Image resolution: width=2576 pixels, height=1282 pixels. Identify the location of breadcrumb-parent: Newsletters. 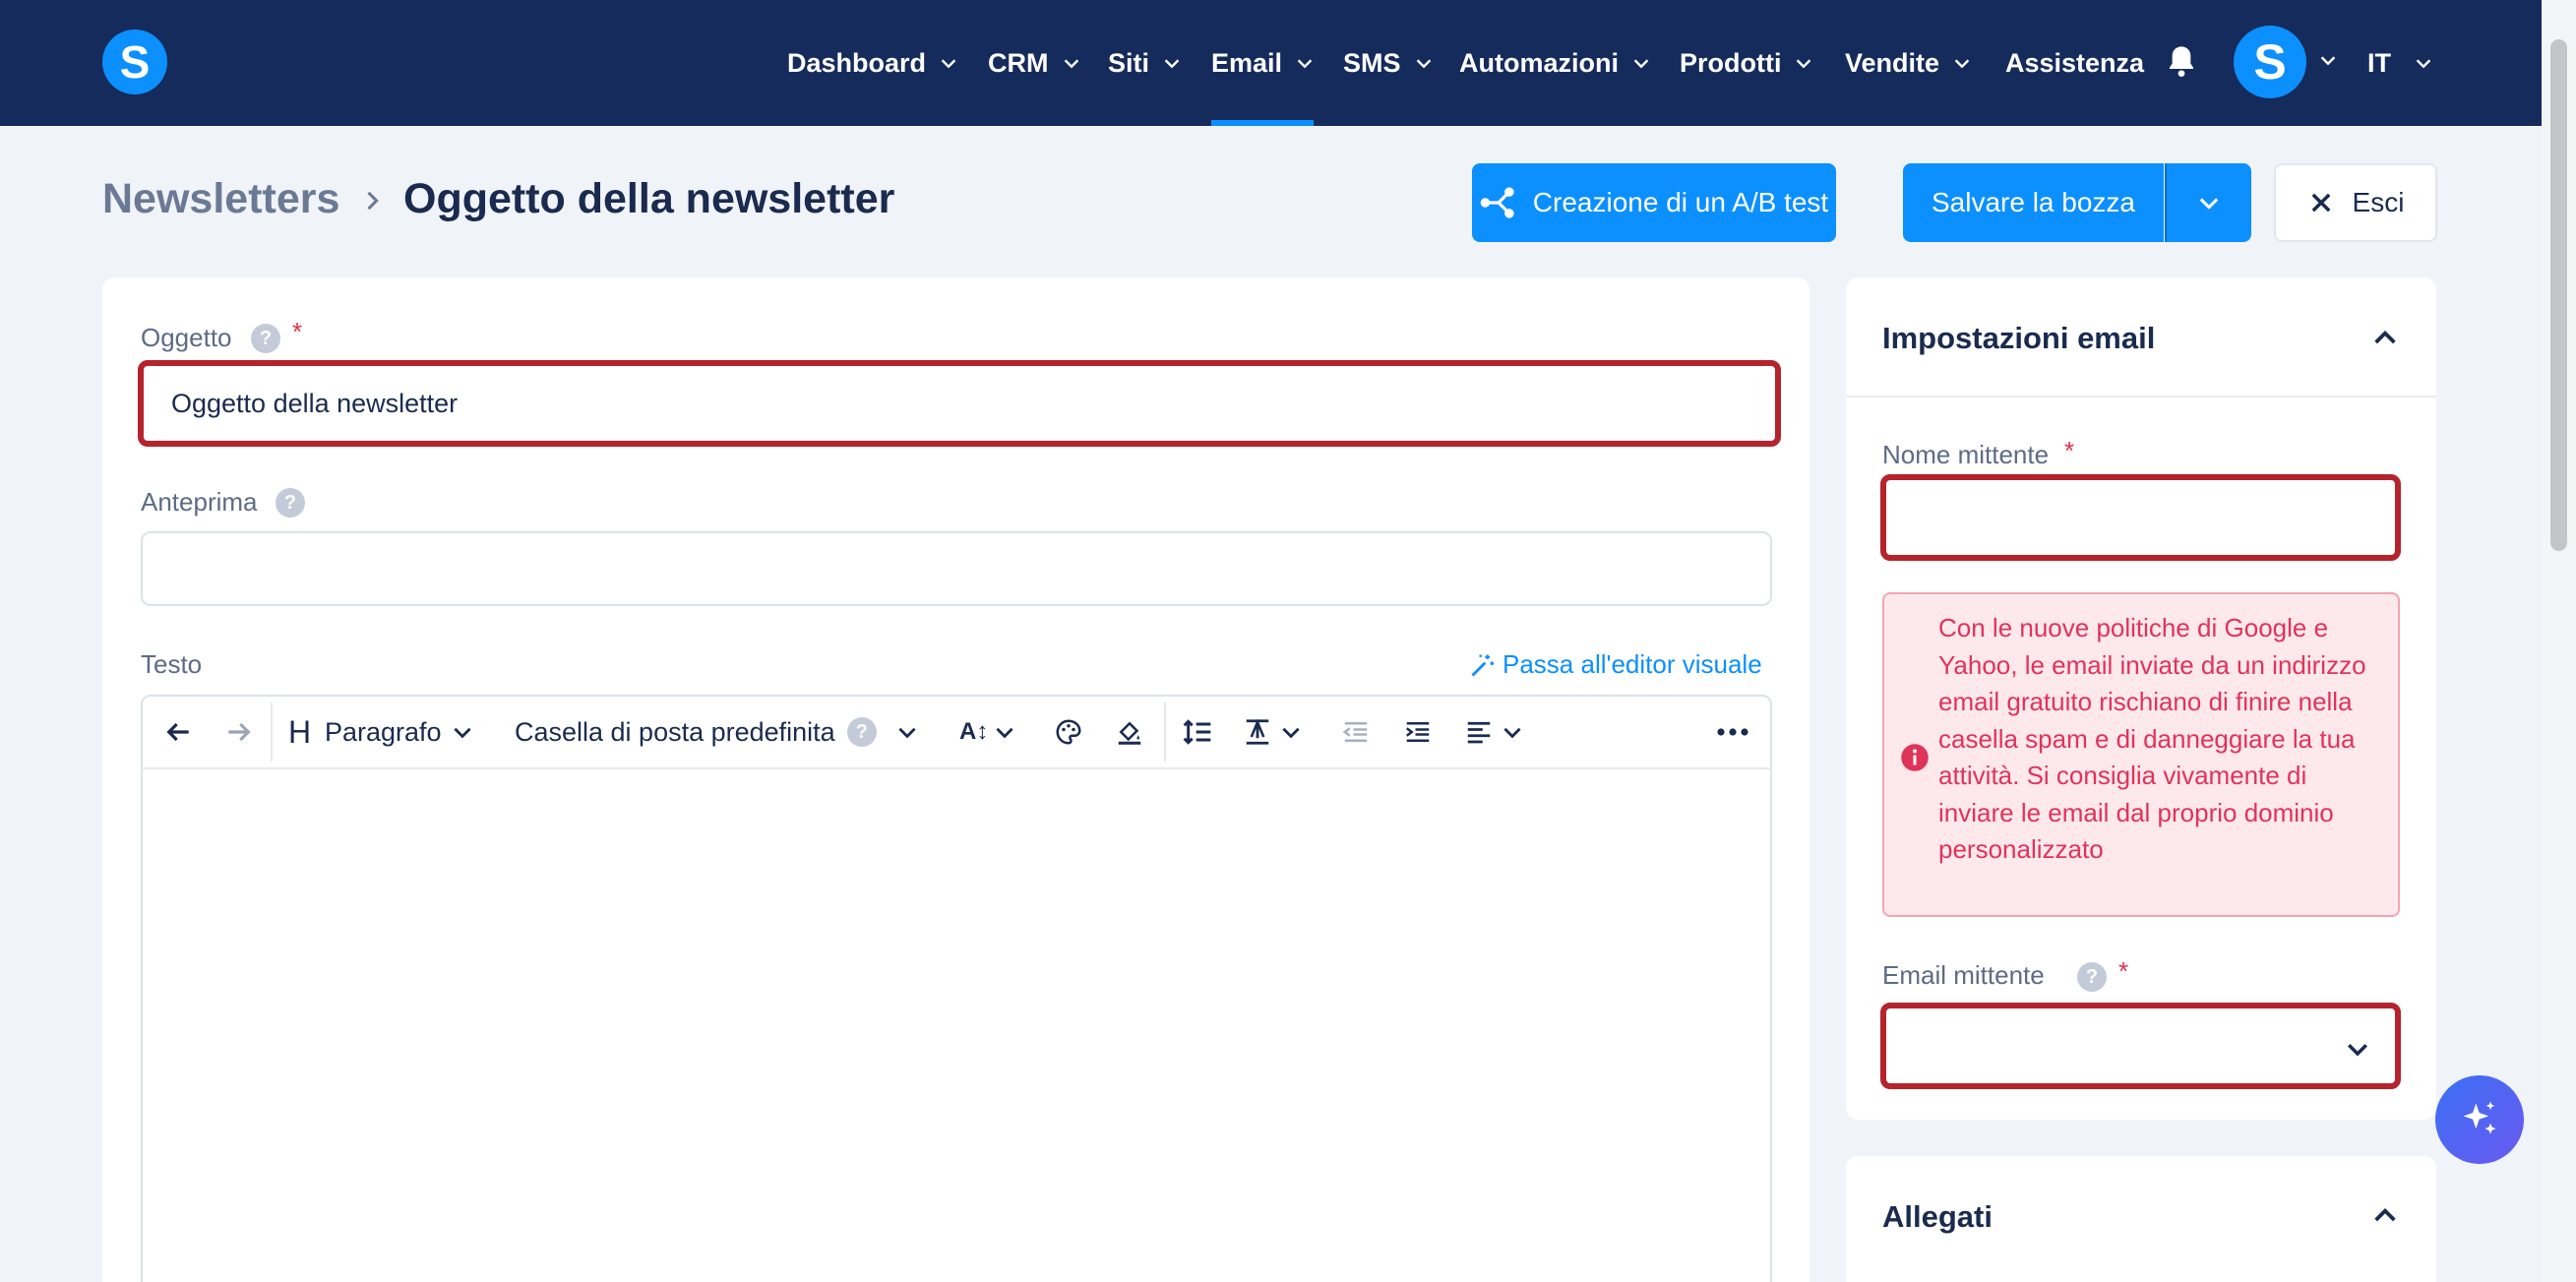
(220, 199).